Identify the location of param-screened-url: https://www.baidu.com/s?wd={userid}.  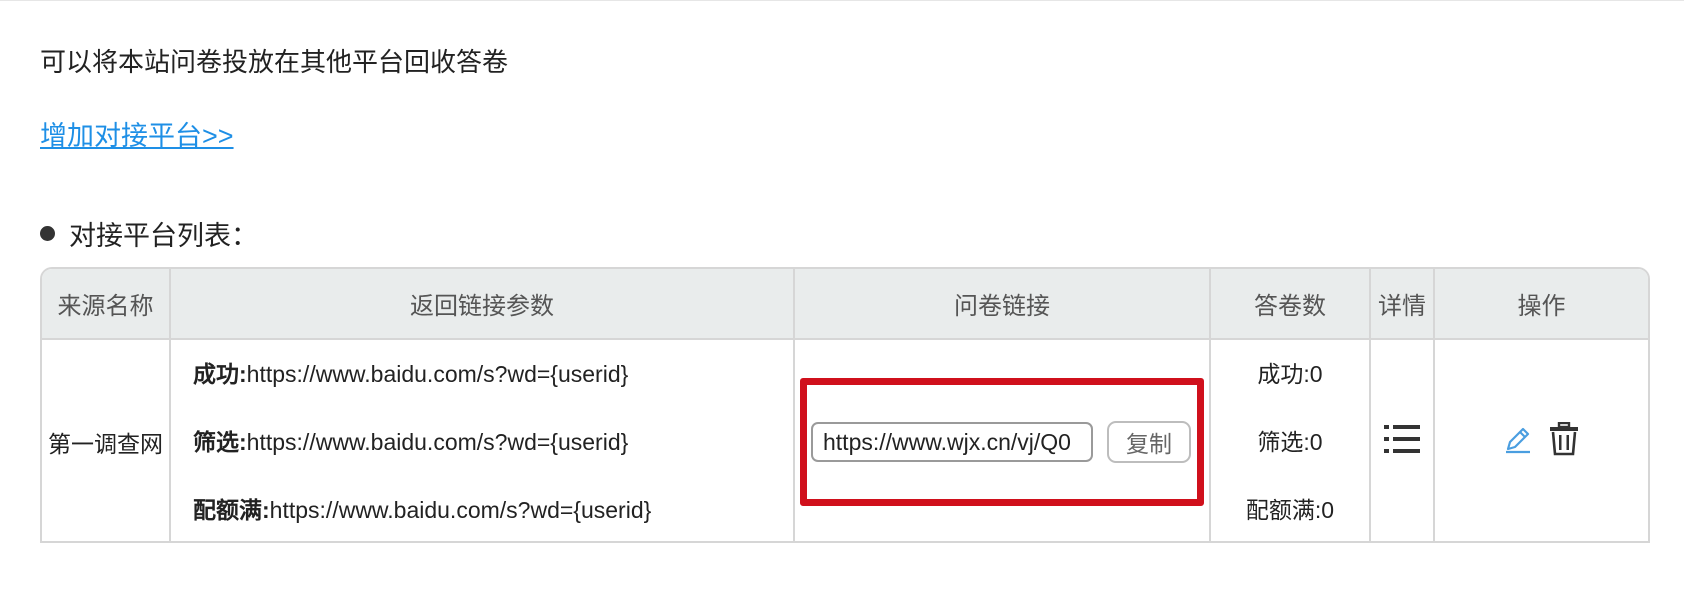
(437, 442).